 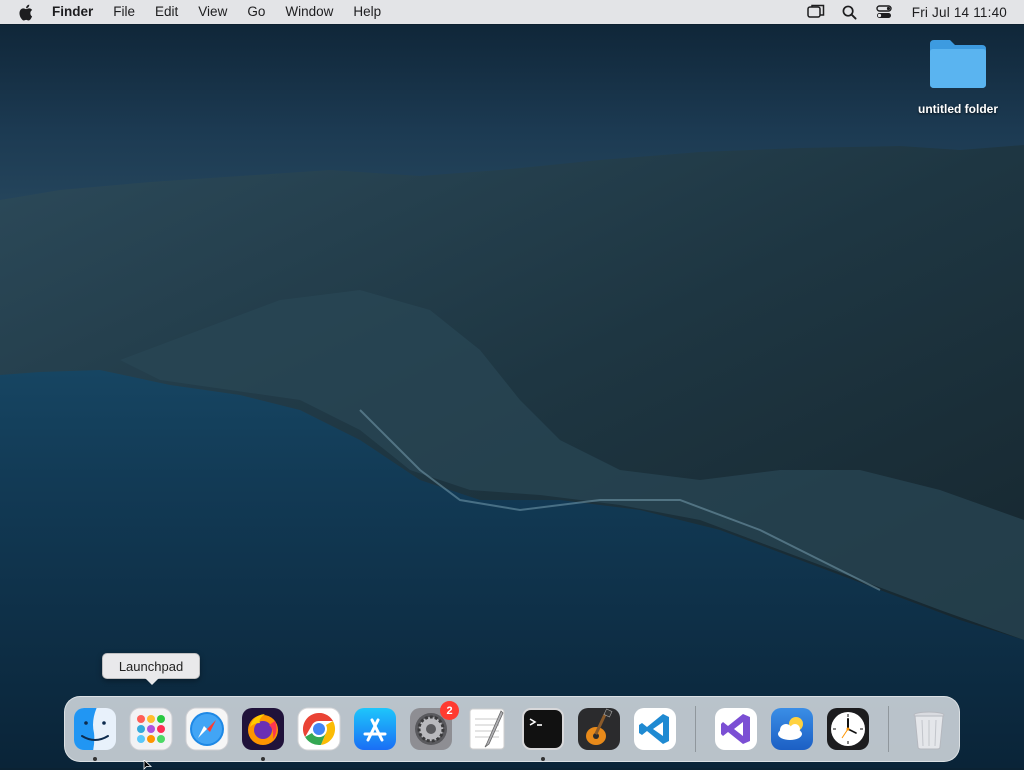 I want to click on dock-tooltip: Launchpad, so click(x=151, y=669).